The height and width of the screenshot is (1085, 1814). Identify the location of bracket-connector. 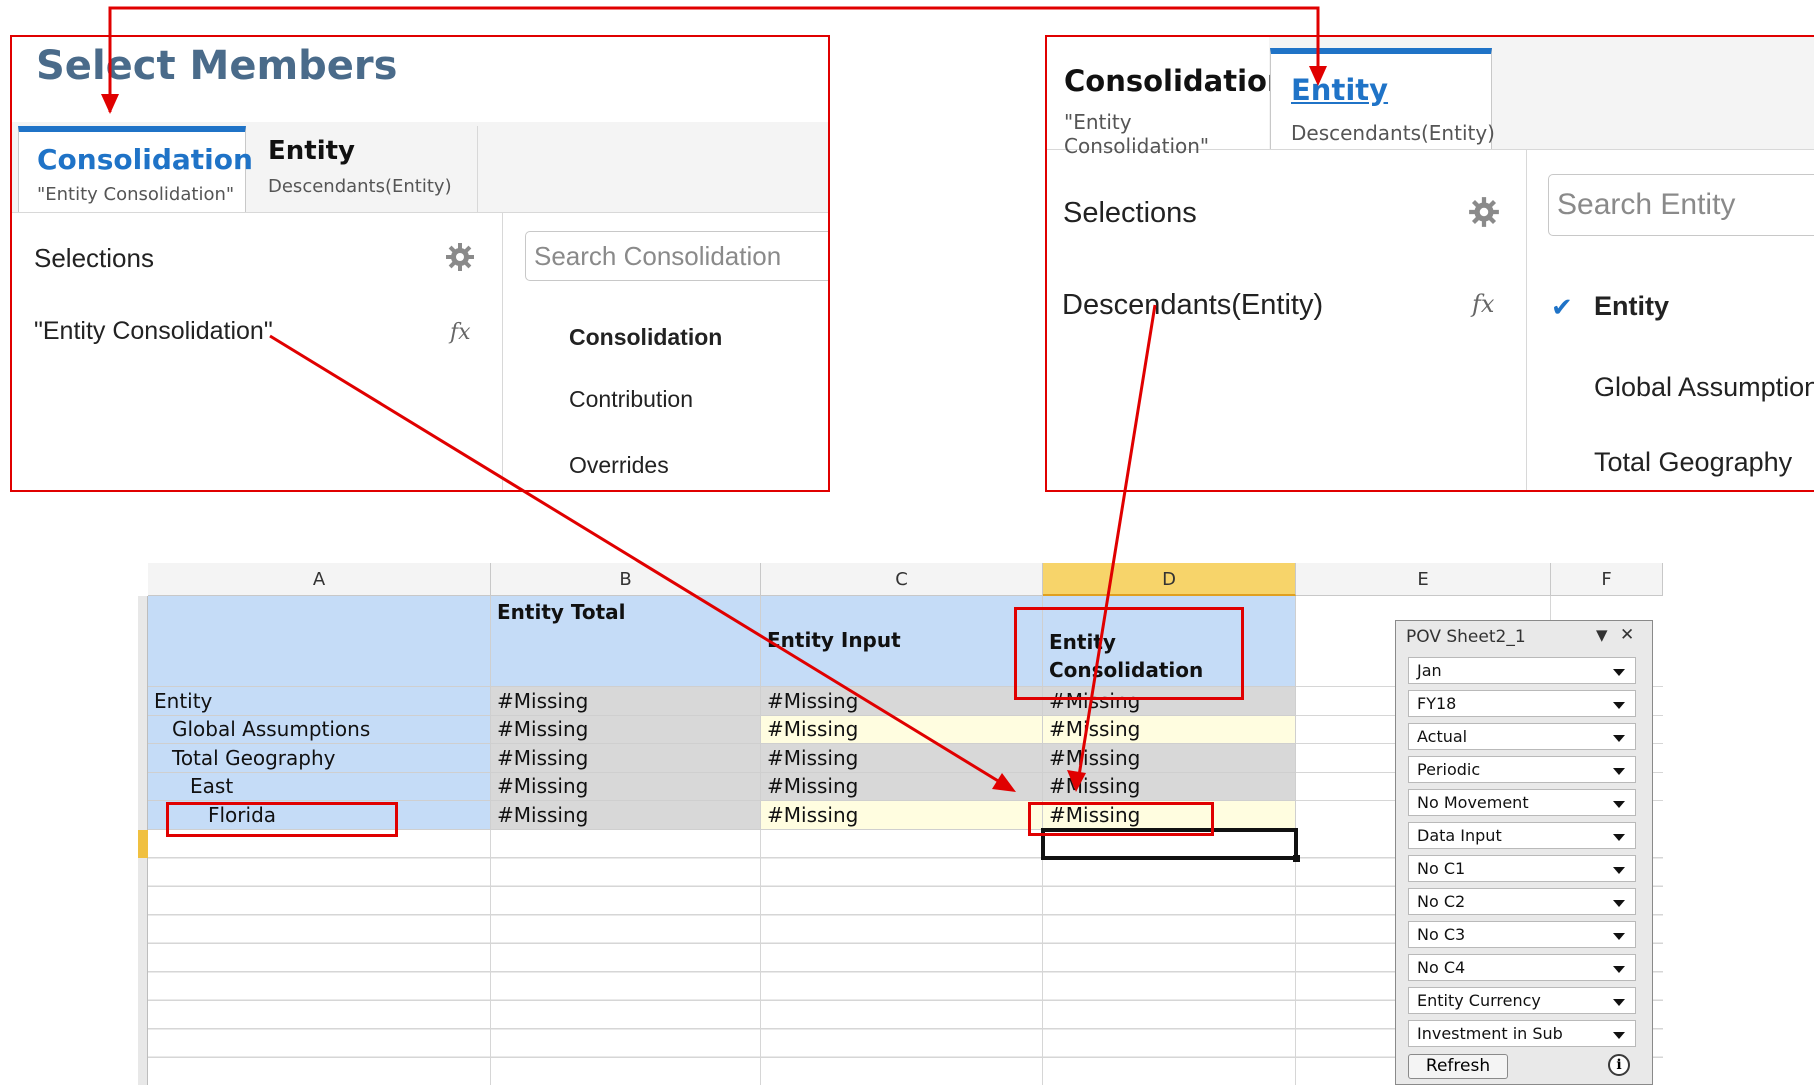
(714, 59).